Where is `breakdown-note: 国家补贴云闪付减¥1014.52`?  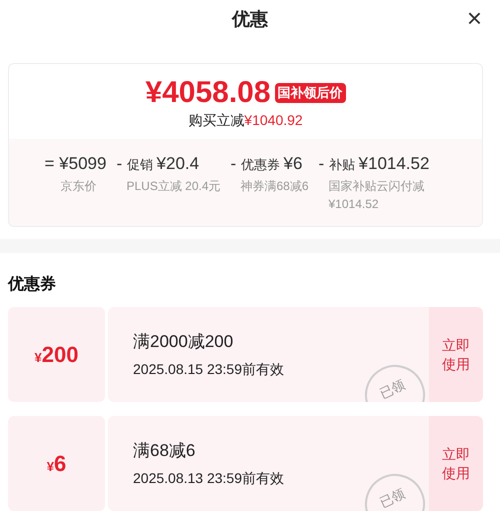 breakdown-note: 国家补贴云闪付减¥1014.52 is located at coordinates (377, 195).